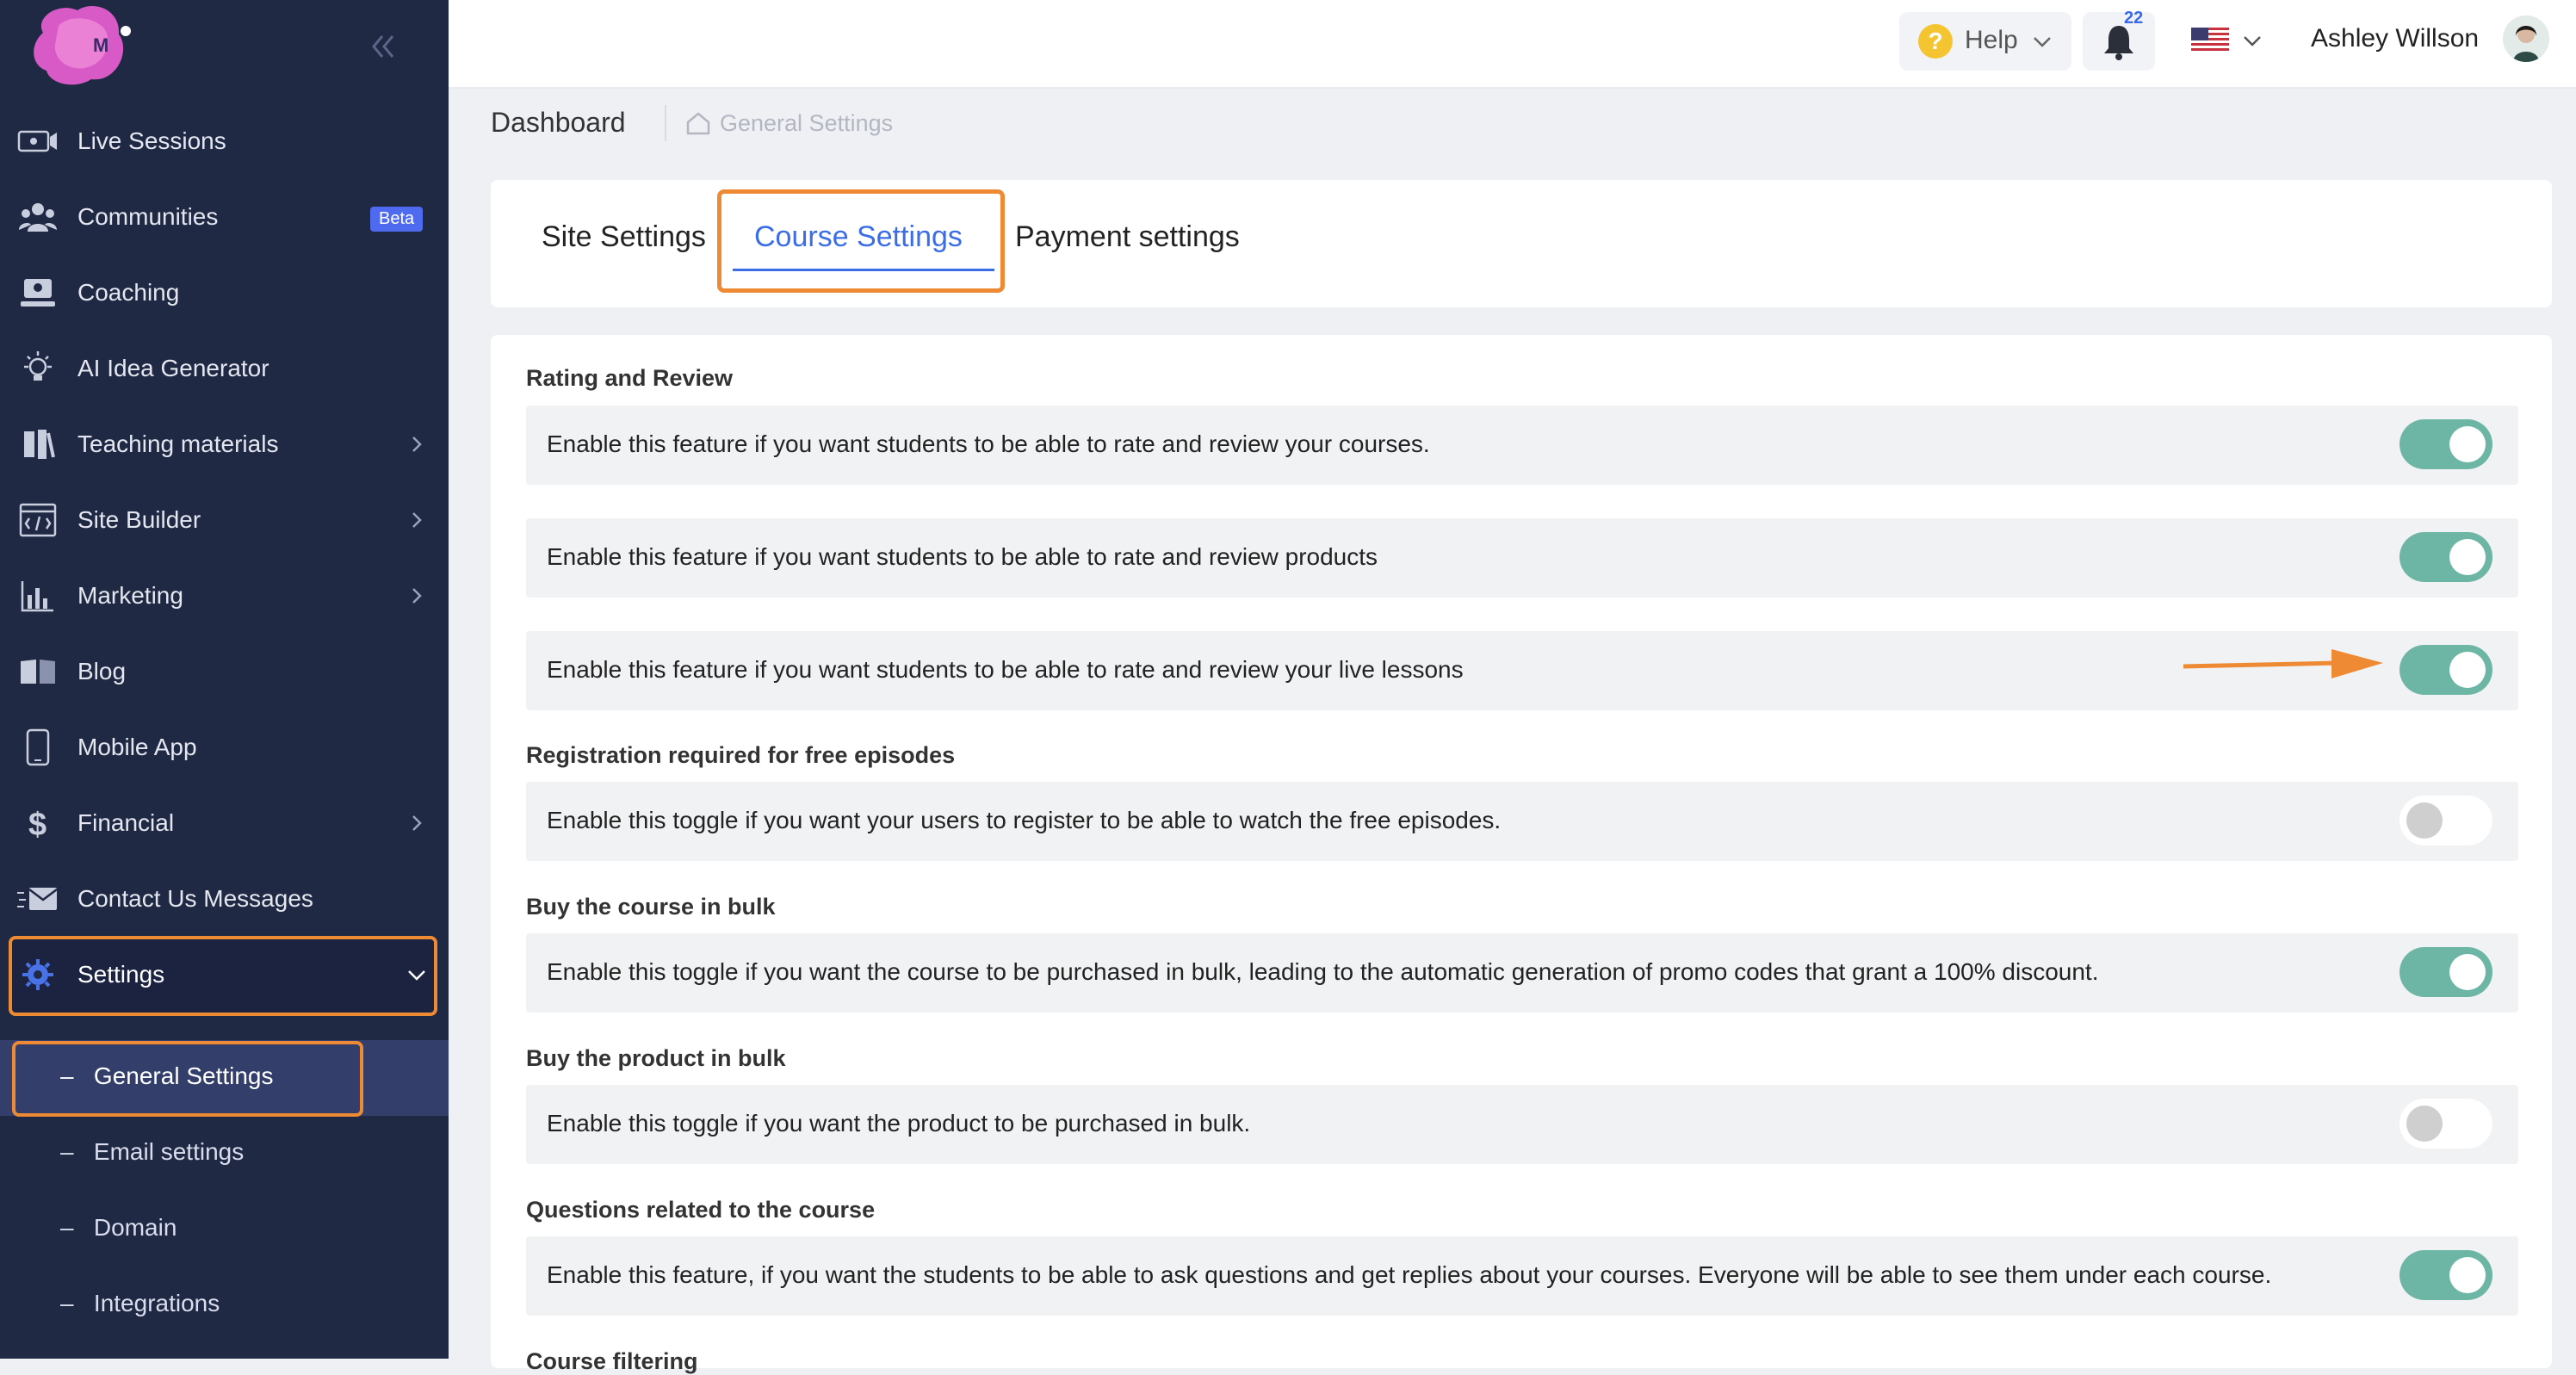 Image resolution: width=2576 pixels, height=1375 pixels. Describe the element at coordinates (102, 671) in the screenshot. I see `sidebar-item-label: Blog` at that location.